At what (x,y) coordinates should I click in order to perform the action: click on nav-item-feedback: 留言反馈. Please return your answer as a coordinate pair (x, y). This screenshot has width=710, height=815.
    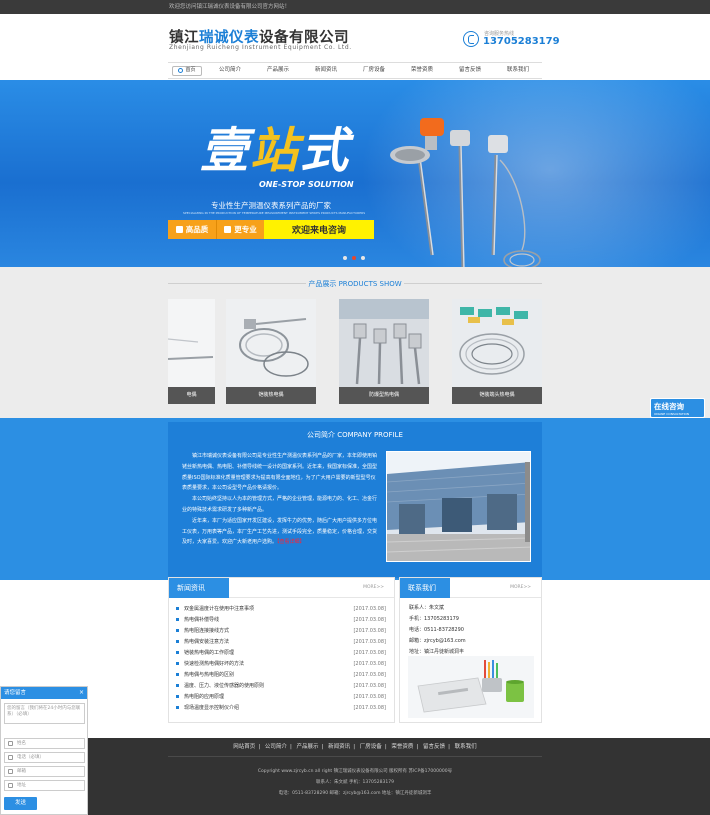
    Looking at the image, I should click on (470, 70).